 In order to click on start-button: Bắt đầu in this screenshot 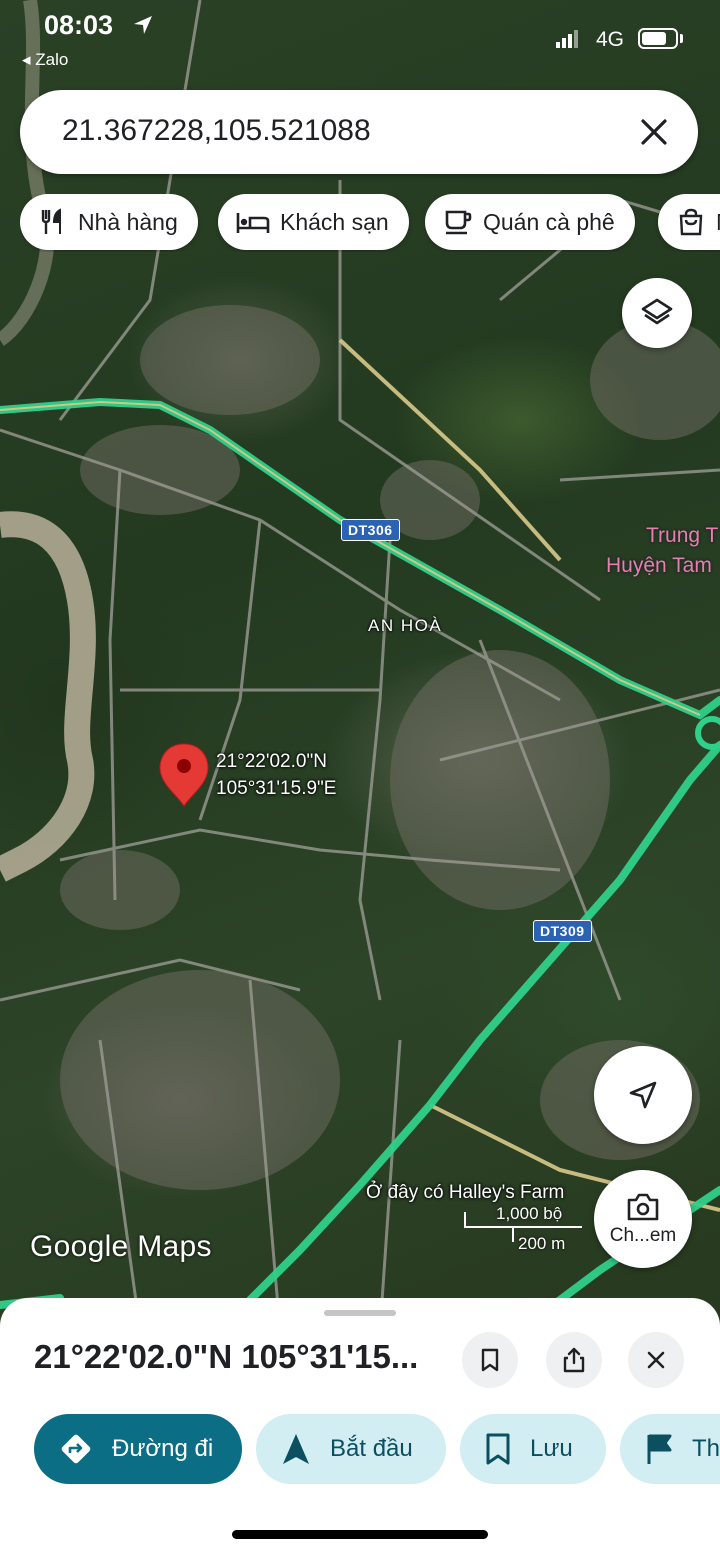, I will do `click(351, 1449)`.